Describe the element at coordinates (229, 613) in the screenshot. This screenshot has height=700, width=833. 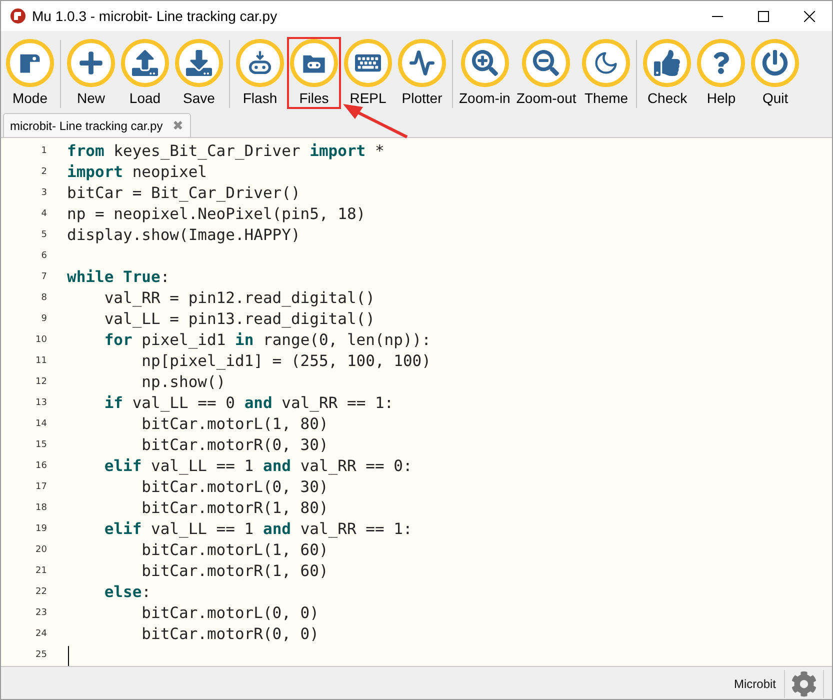
I see `code-line: bitCar.motorL(0, 0)` at that location.